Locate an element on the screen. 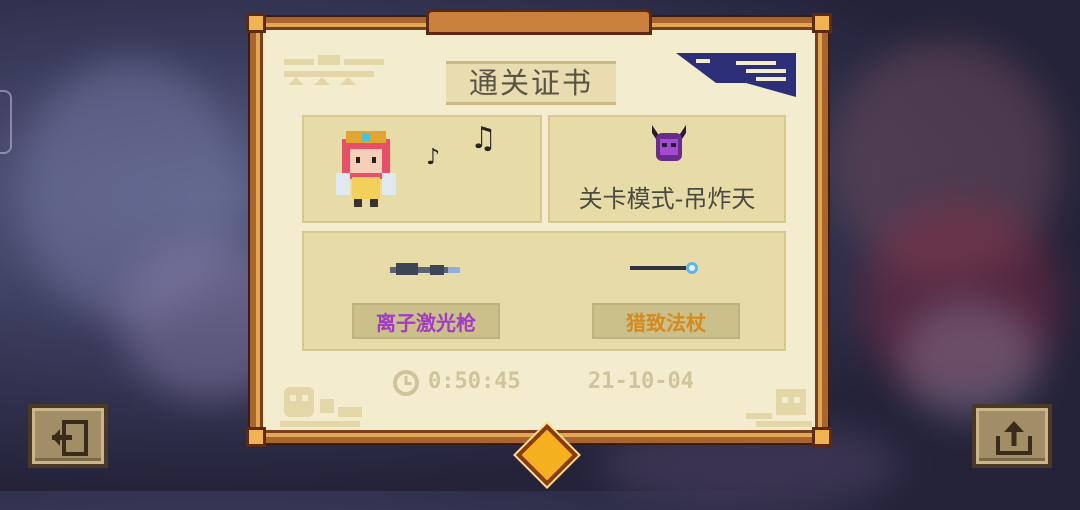 The width and height of the screenshot is (1080, 510). clear-time: 0:50:45 is located at coordinates (474, 381).